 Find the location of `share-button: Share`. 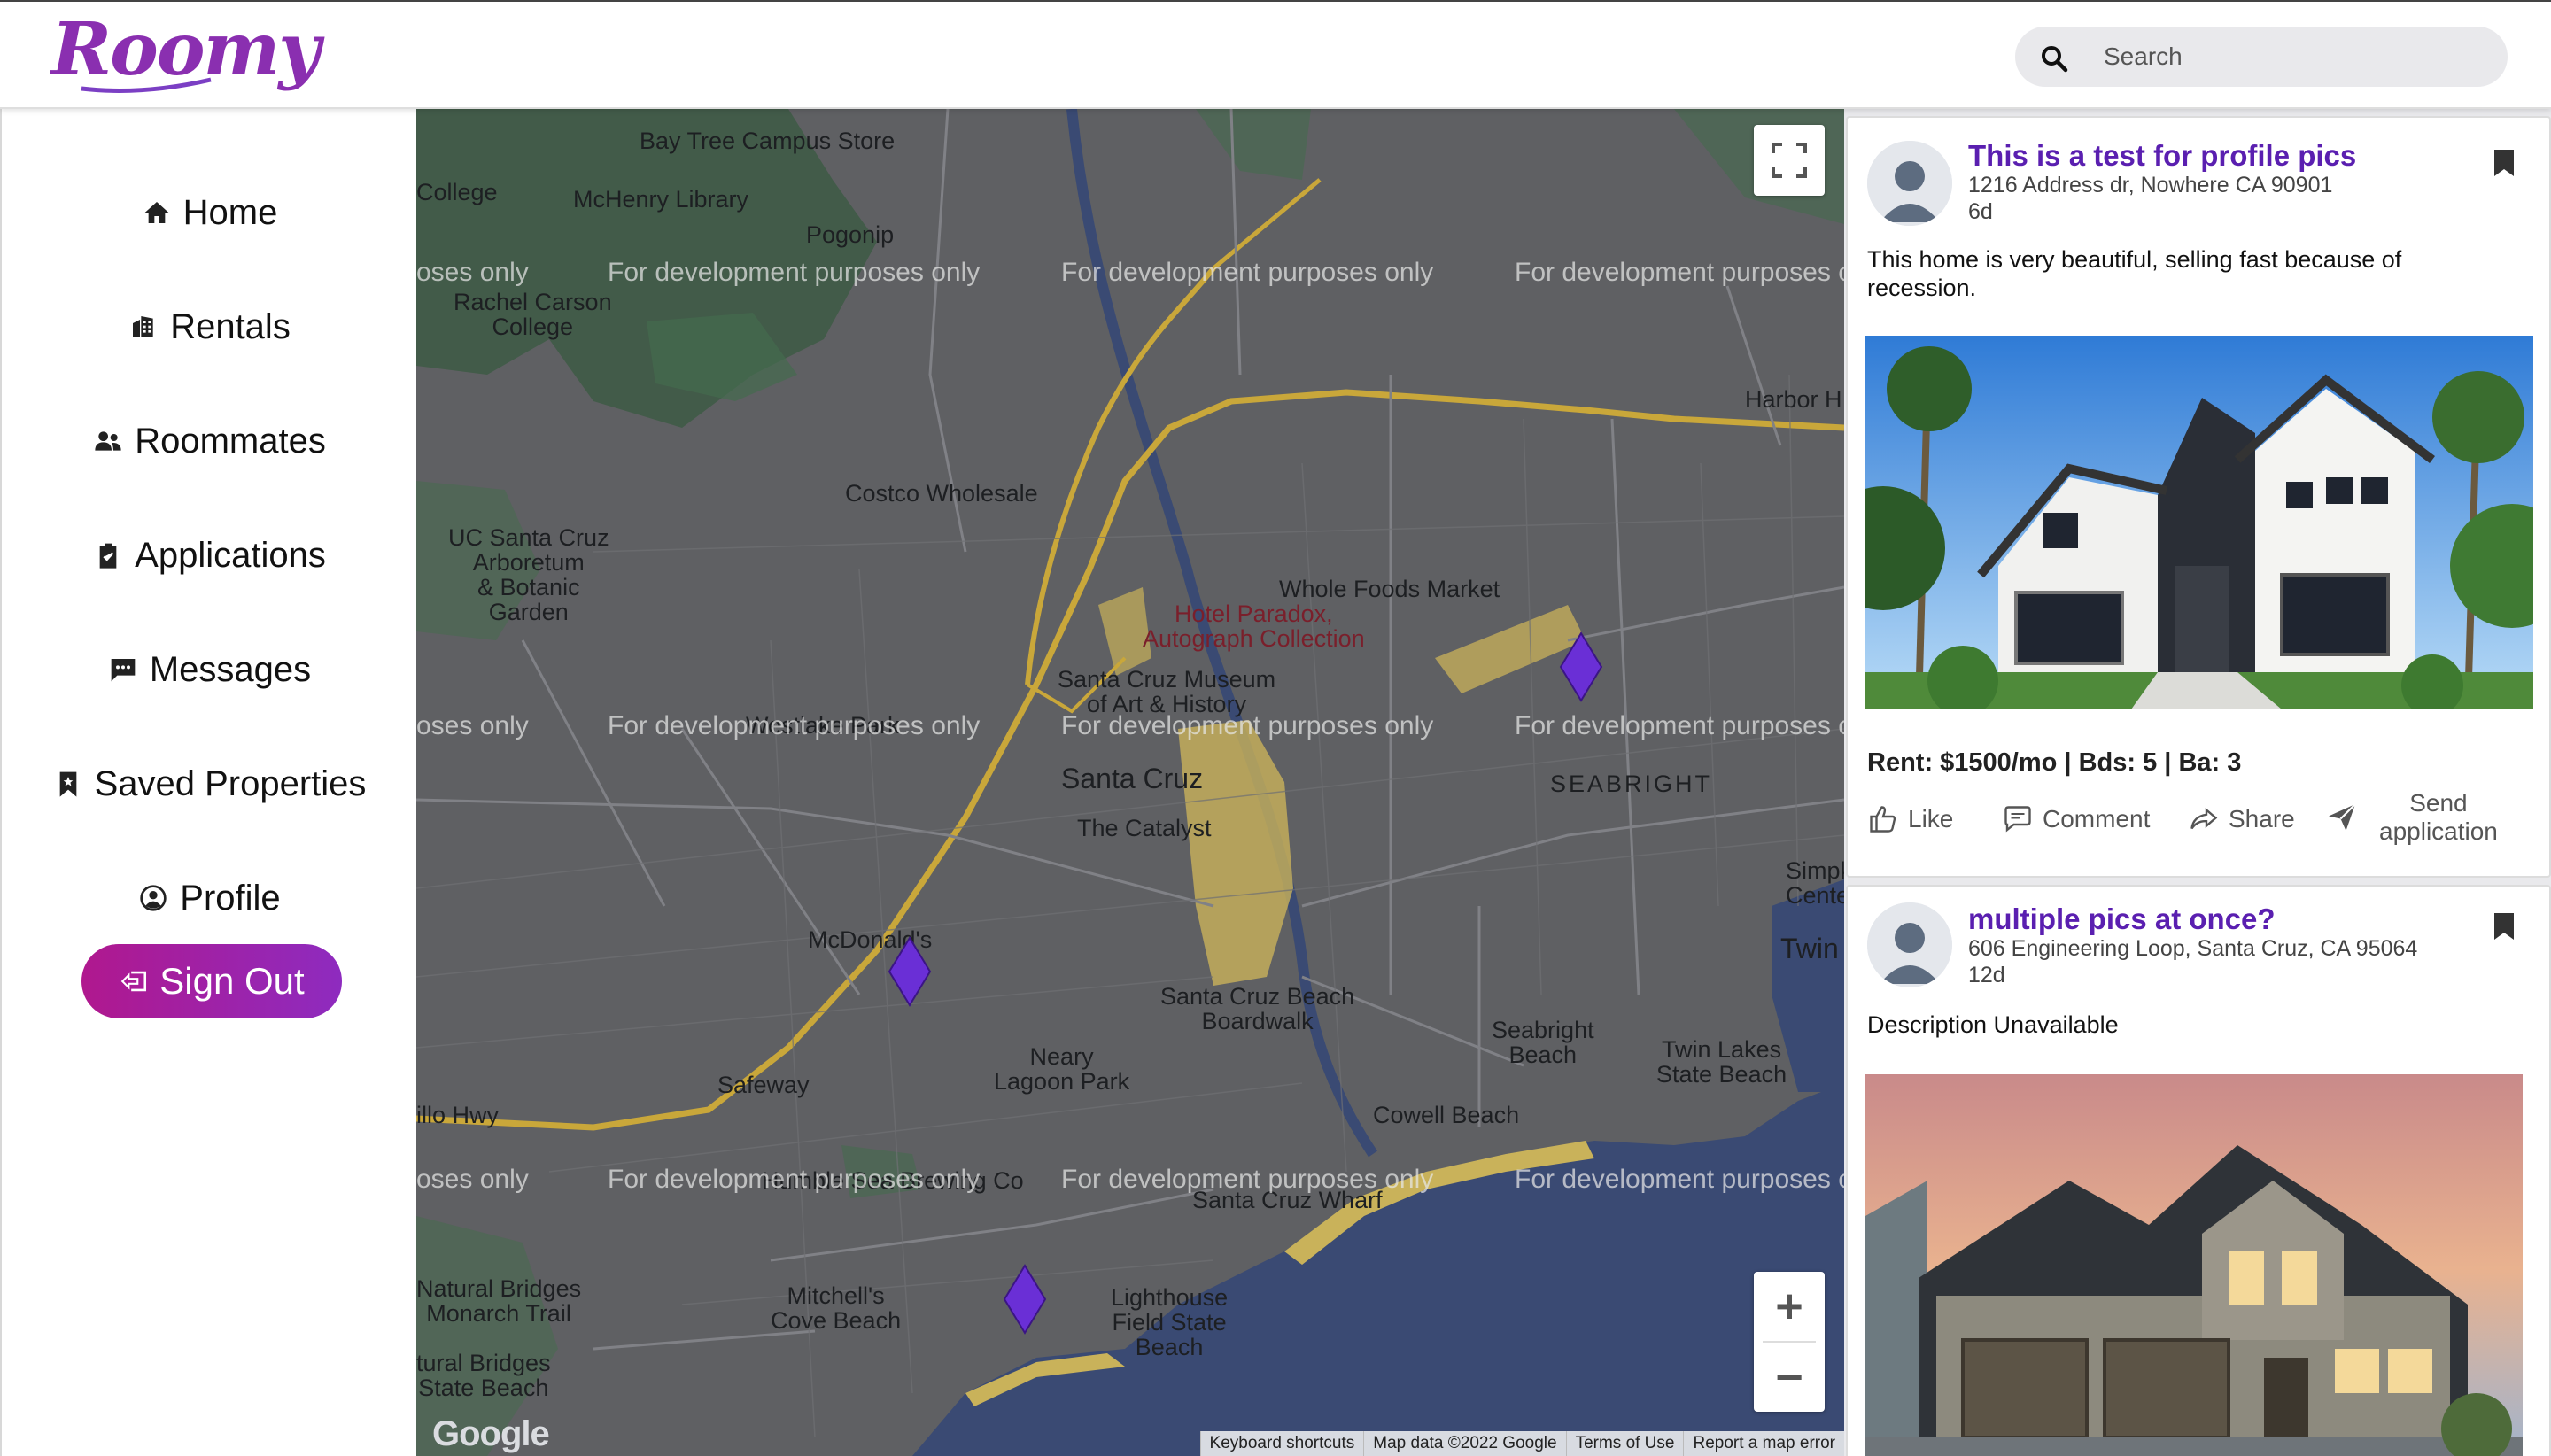

share-button: Share is located at coordinates (2241, 819).